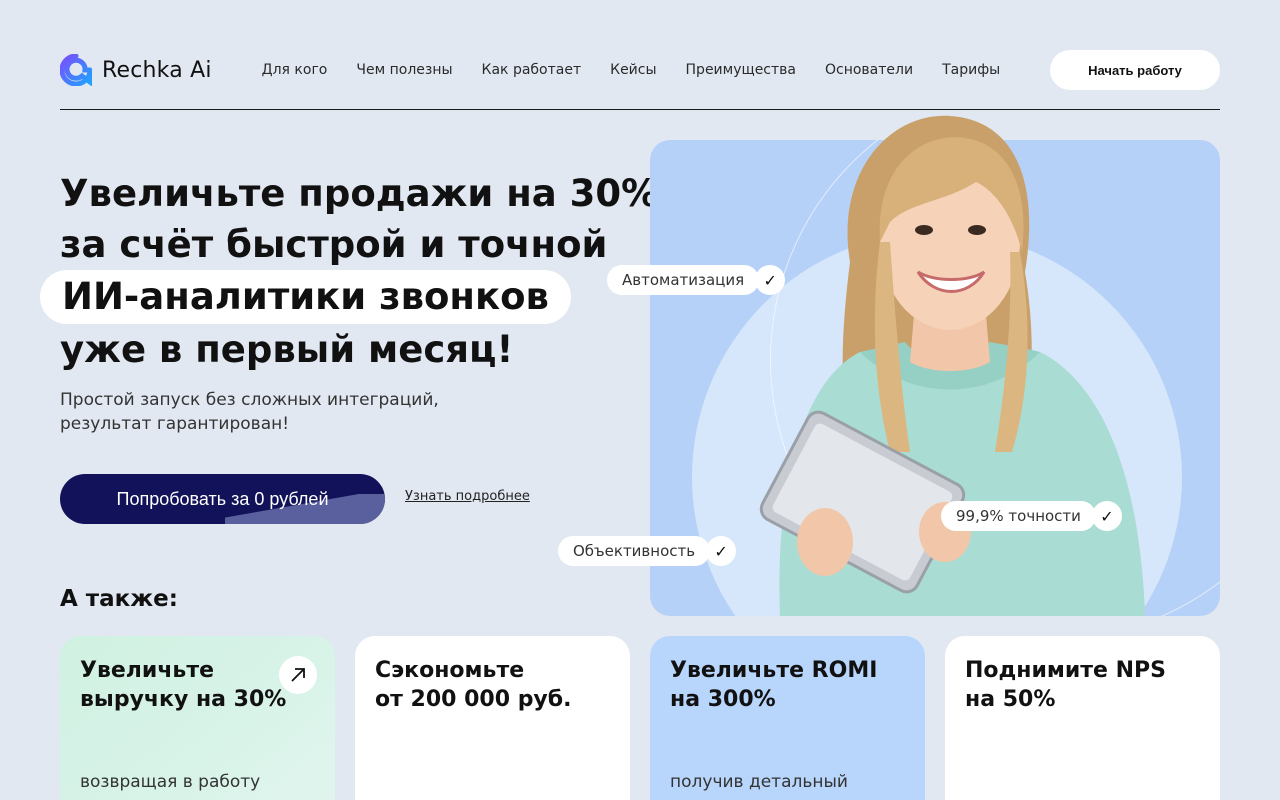 The image size is (1280, 800). I want to click on learn-more-link: Узнать подробнее, so click(467, 496).